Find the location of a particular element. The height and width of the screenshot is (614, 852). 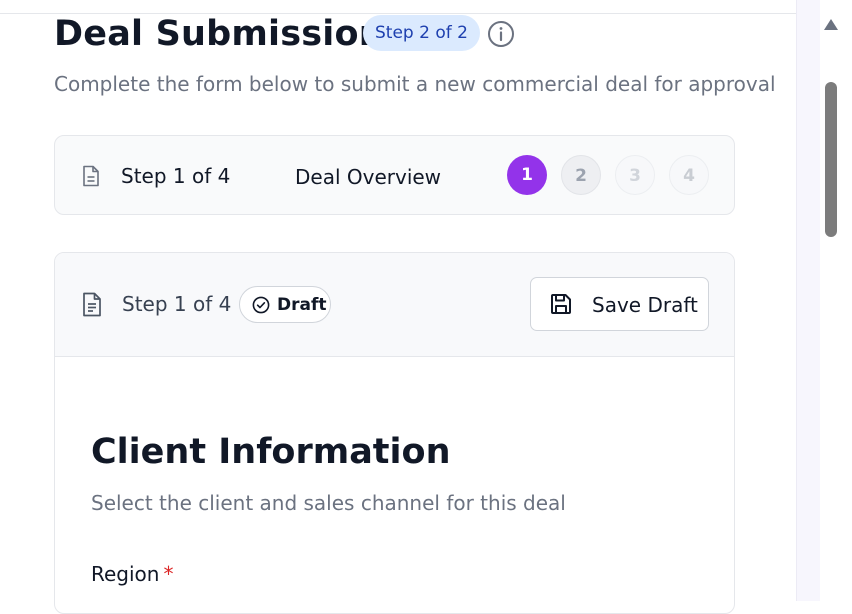

top-edge-bar is located at coordinates (398, 7).